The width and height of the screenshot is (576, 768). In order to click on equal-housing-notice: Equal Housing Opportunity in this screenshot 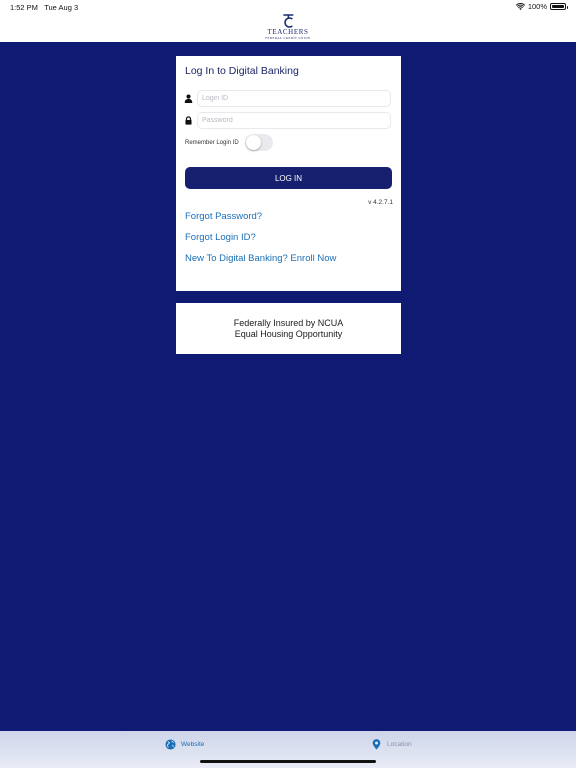, I will do `click(288, 333)`.